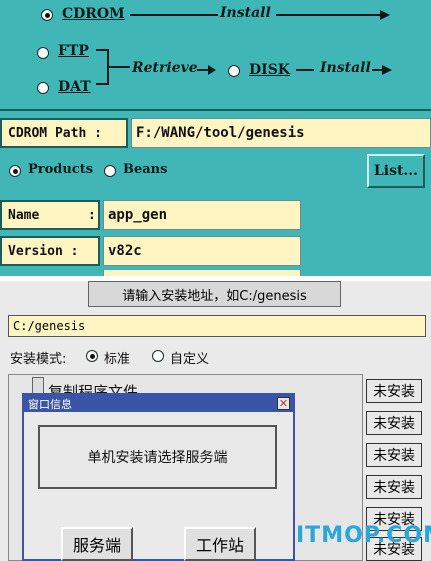  I want to click on separator, so click(215, 110).